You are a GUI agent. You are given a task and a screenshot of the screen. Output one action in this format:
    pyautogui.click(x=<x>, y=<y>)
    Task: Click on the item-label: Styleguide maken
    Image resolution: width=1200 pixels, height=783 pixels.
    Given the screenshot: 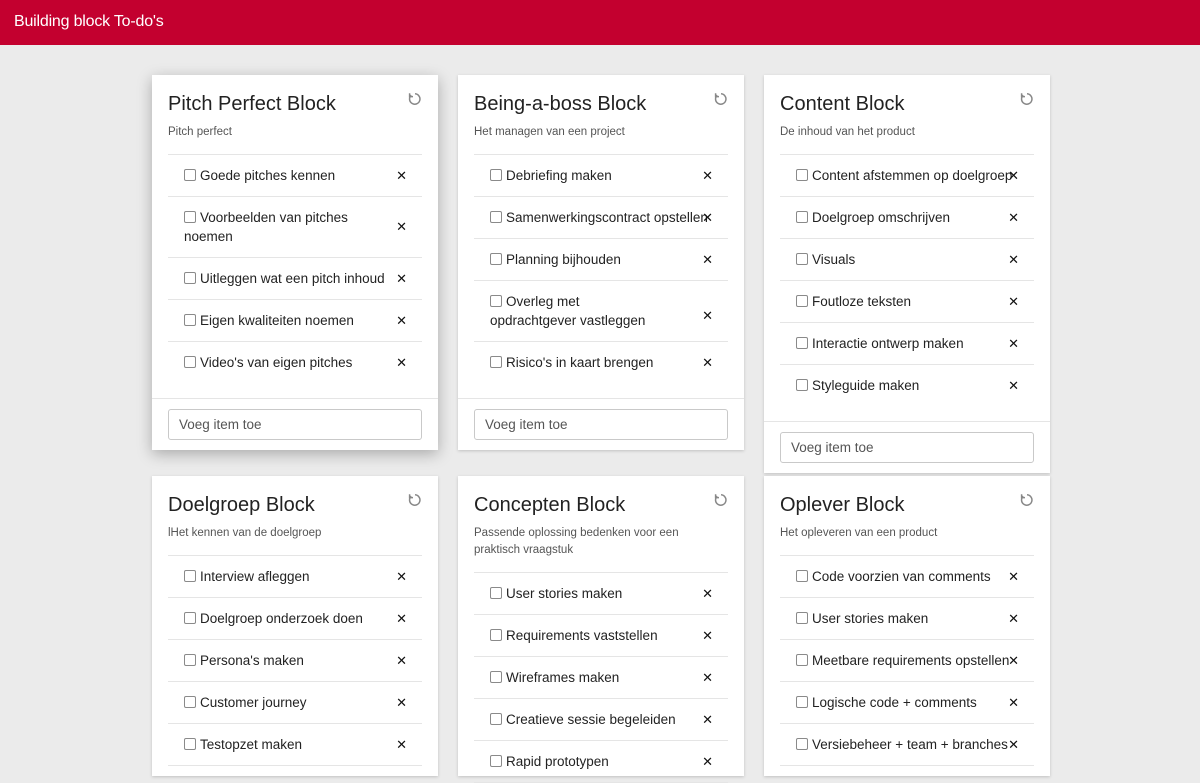 What is the action you would take?
    pyautogui.click(x=866, y=385)
    